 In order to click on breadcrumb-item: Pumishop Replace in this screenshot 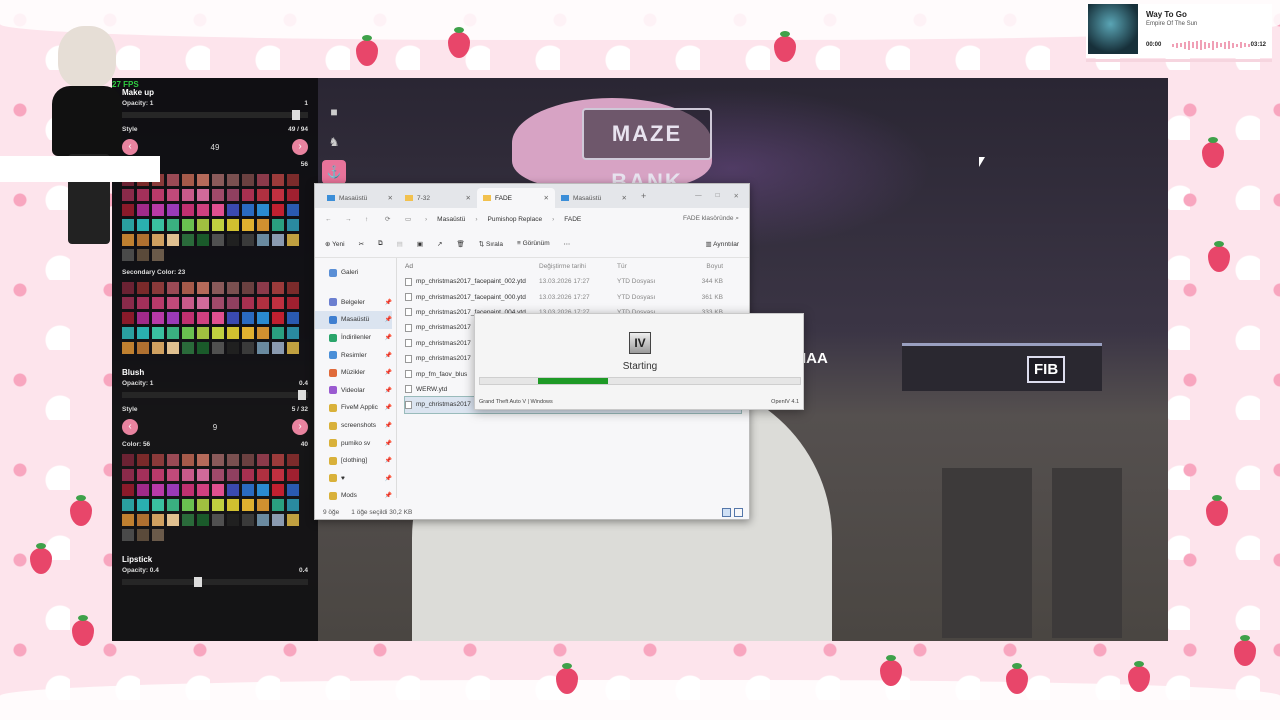, I will do `click(515, 219)`.